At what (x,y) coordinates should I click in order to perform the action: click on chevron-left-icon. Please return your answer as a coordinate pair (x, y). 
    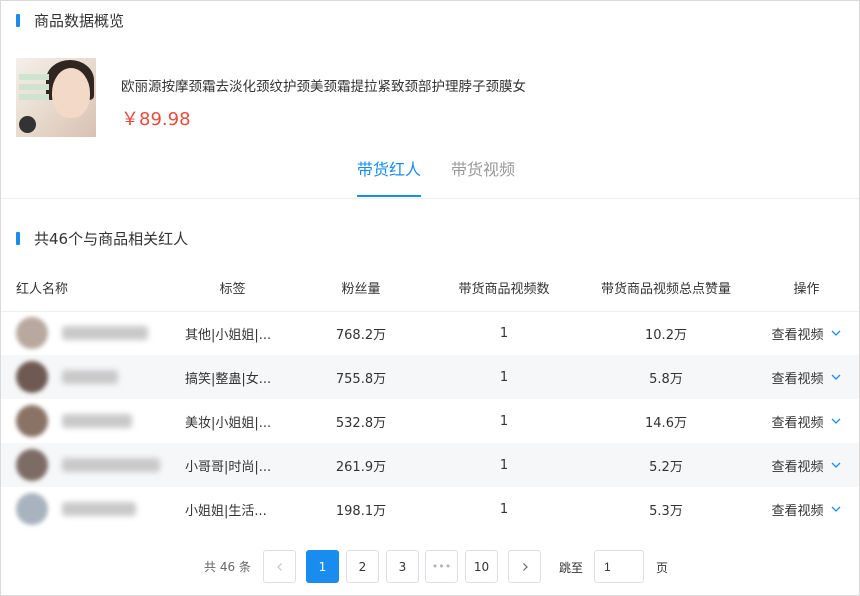
    Looking at the image, I should click on (279, 566).